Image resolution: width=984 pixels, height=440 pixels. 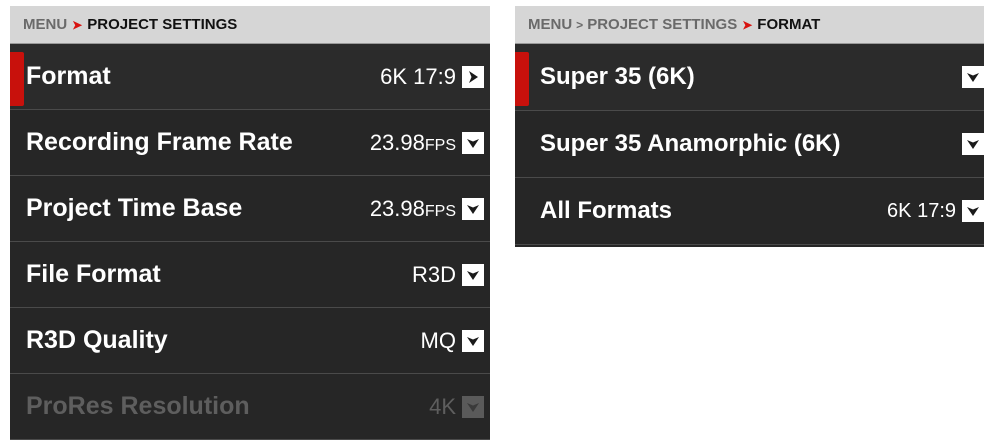 I want to click on menu-item-label: File Format, so click(x=93, y=274).